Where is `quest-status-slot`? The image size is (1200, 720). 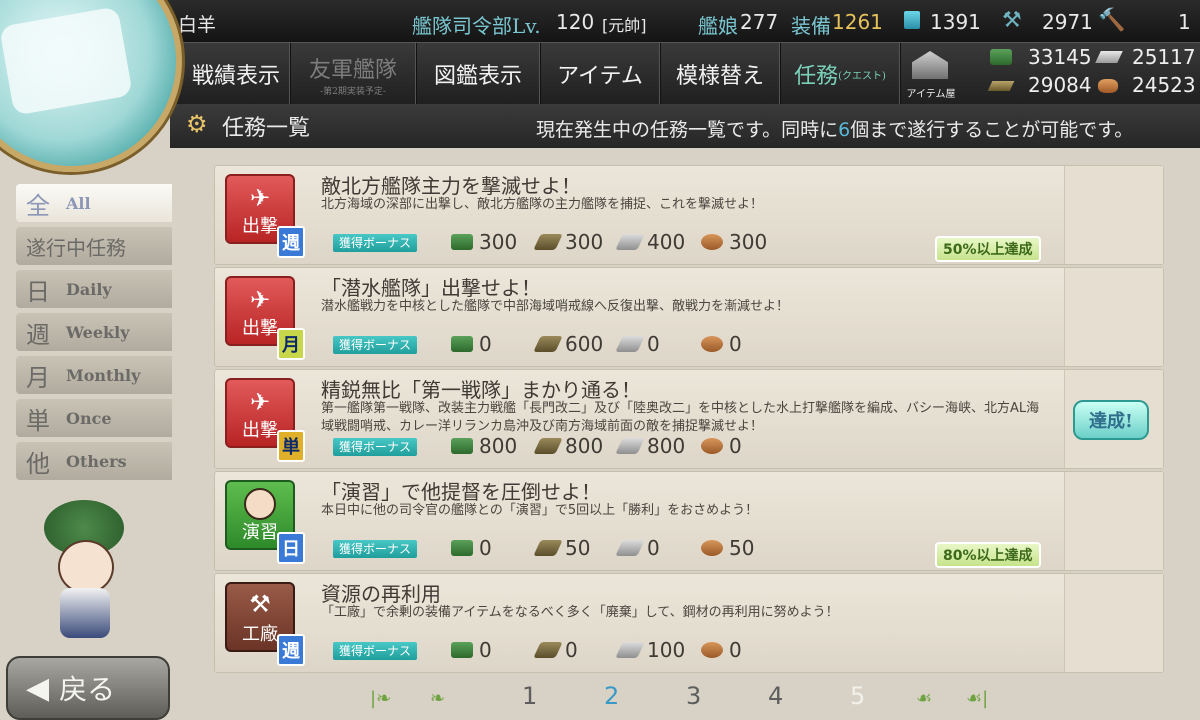
quest-status-slot is located at coordinates (1113, 521).